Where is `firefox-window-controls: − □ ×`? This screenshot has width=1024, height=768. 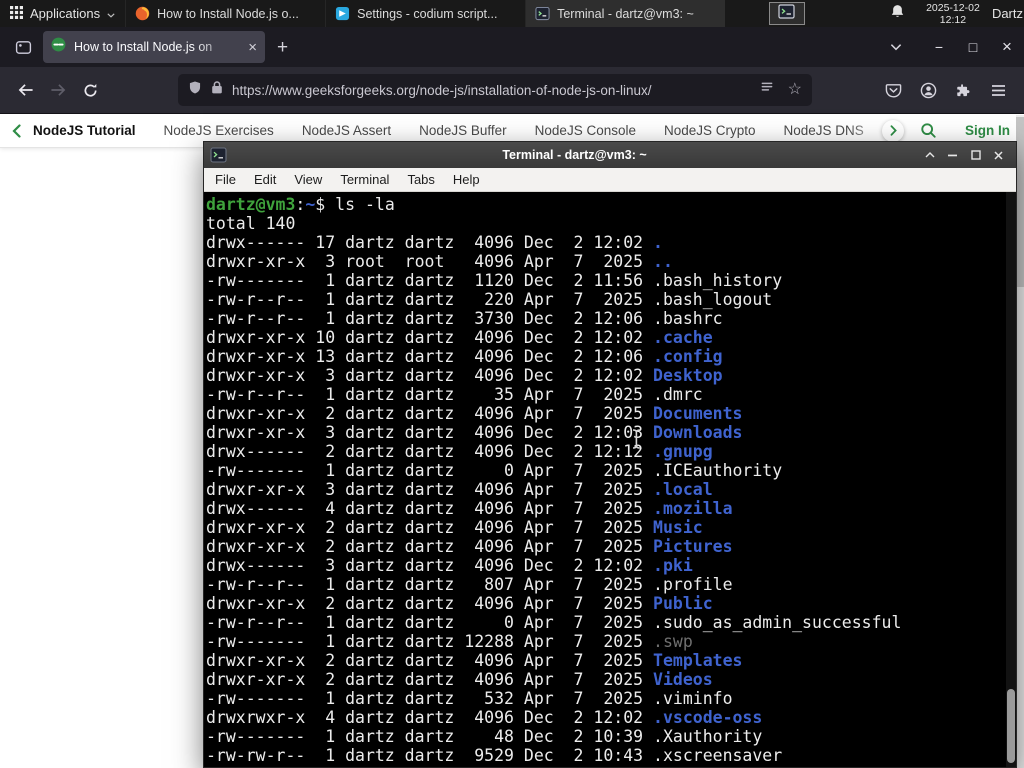
firefox-window-controls: − □ × is located at coordinates (973, 47).